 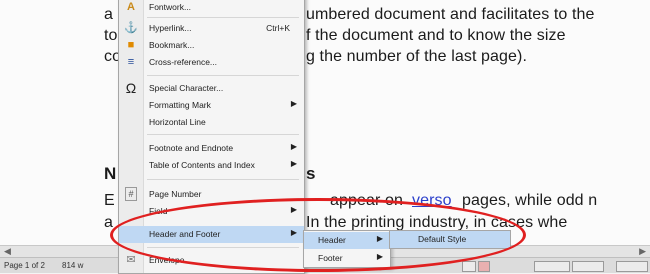 I want to click on zoom-control, so click(x=588, y=266).